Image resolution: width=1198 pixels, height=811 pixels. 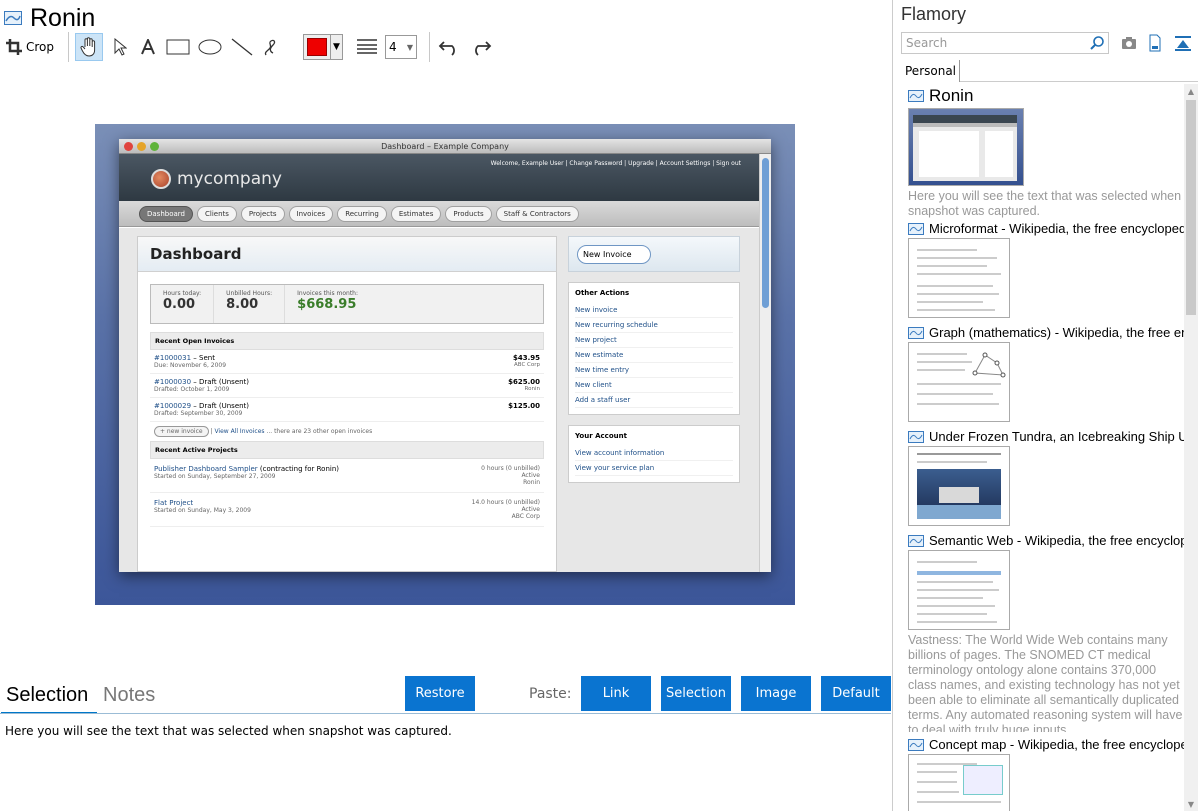 I want to click on line-tool-button, so click(x=242, y=47).